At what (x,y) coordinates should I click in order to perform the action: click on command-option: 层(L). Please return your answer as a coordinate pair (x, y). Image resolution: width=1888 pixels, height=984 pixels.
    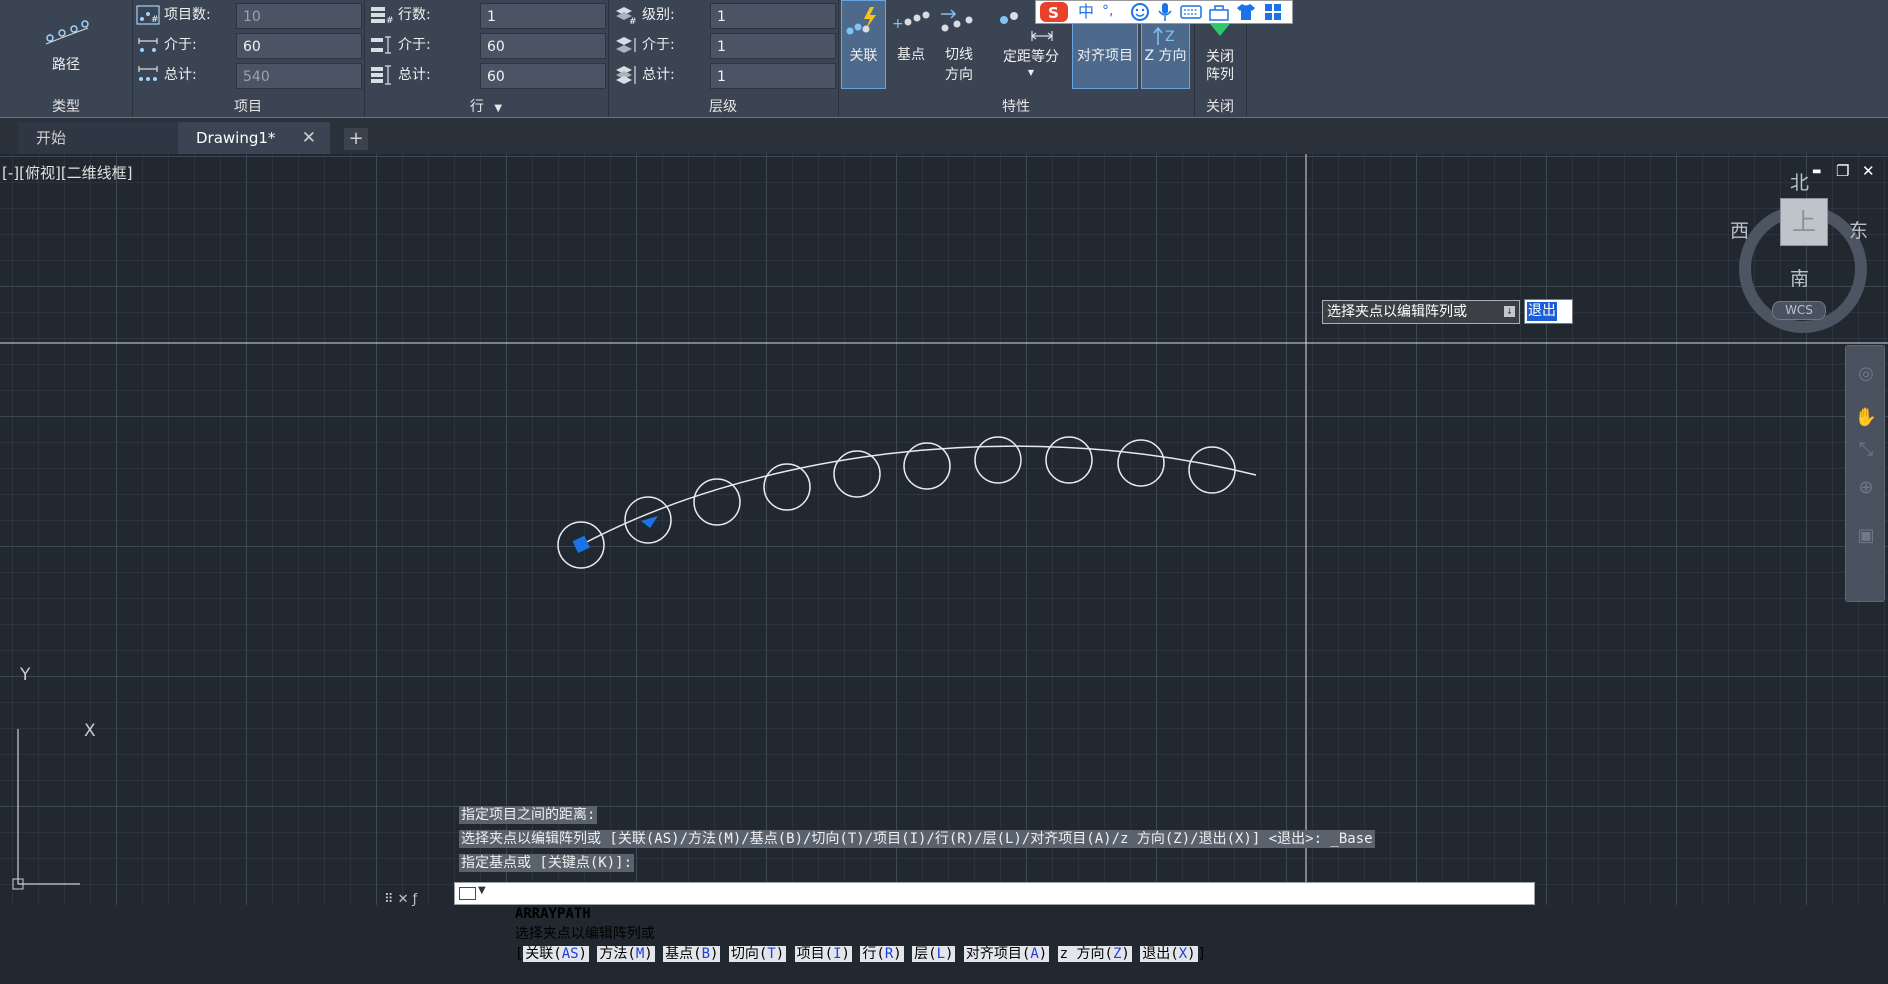
    Looking at the image, I should click on (934, 954).